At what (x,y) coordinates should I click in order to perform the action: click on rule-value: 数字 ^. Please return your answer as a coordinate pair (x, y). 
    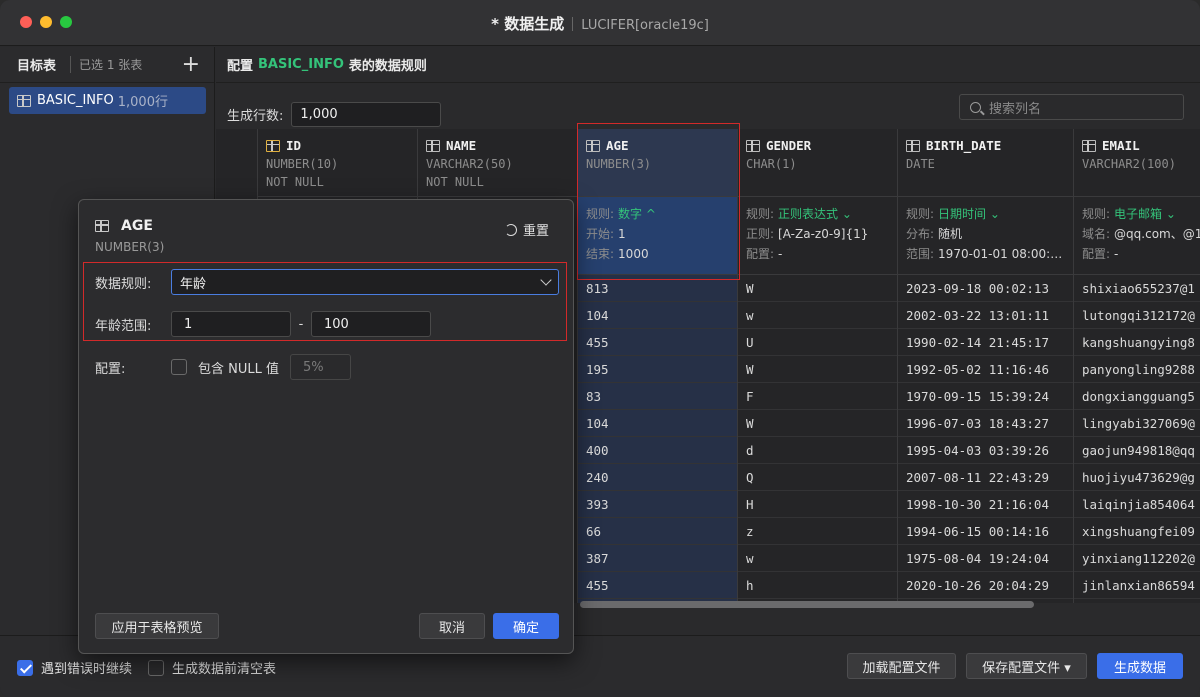
    Looking at the image, I should click on (637, 214).